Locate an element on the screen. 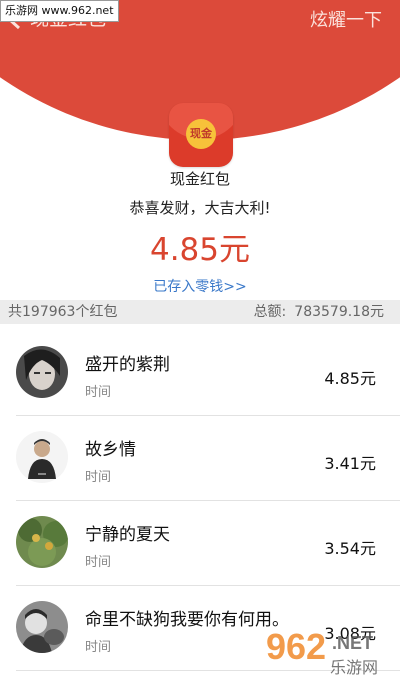 The height and width of the screenshot is (685, 400). red-packet-icon: 现金 is located at coordinates (201, 135).